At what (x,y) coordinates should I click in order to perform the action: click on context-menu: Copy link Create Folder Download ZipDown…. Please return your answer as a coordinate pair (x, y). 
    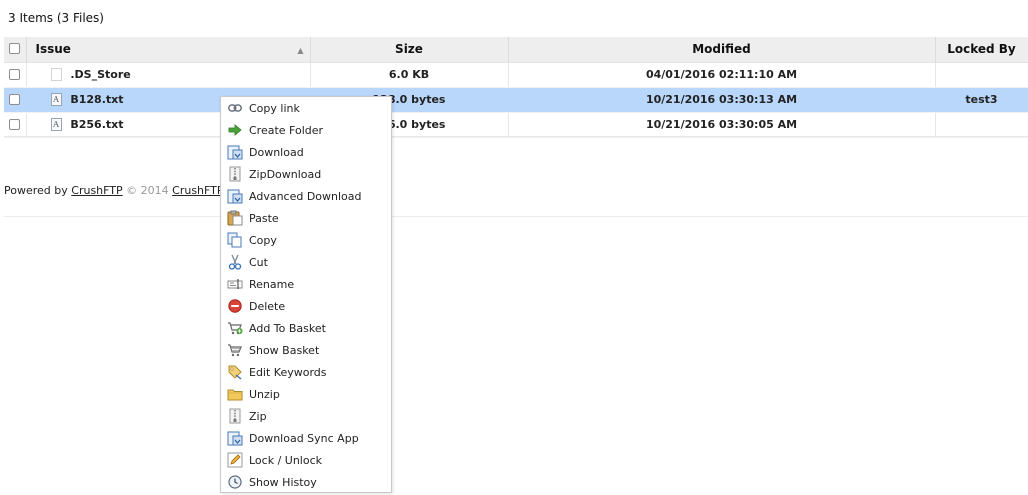
    Looking at the image, I should click on (306, 294).